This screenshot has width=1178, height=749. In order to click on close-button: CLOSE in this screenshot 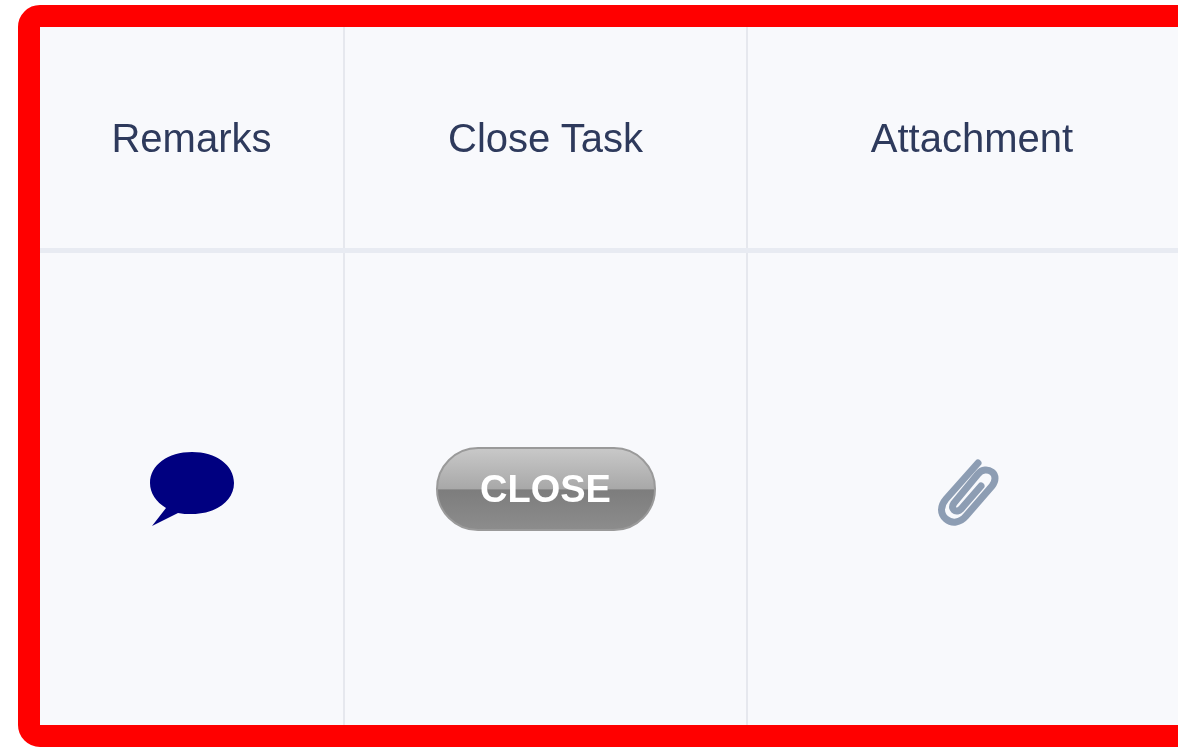, I will do `click(545, 489)`.